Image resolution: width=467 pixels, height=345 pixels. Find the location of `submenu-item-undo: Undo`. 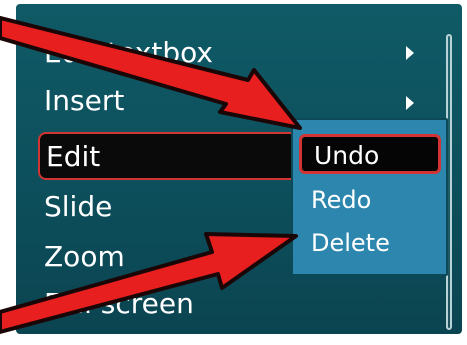

submenu-item-undo: Undo is located at coordinates (370, 154).